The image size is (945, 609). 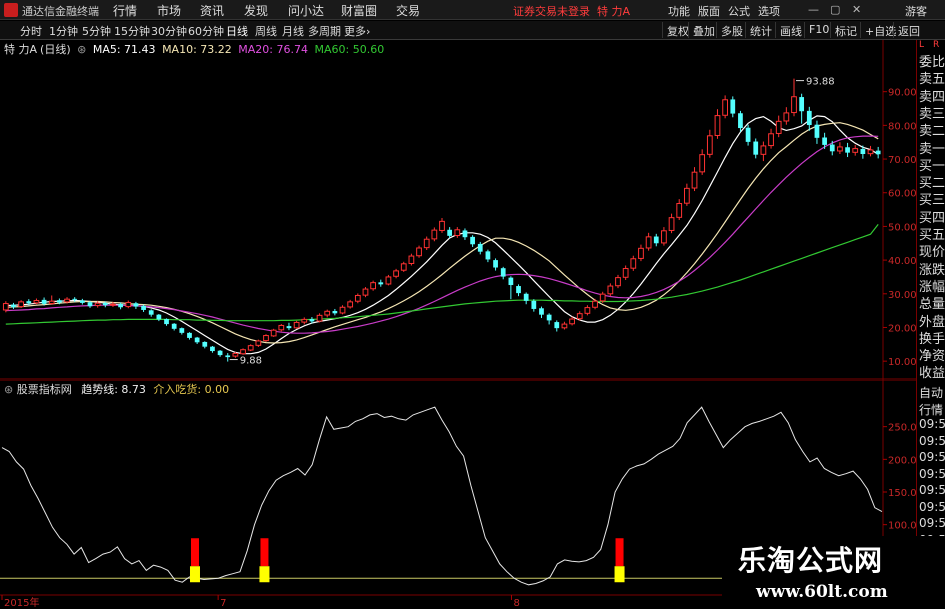 What do you see at coordinates (357, 31) in the screenshot?
I see `period-more: 更多›` at bounding box center [357, 31].